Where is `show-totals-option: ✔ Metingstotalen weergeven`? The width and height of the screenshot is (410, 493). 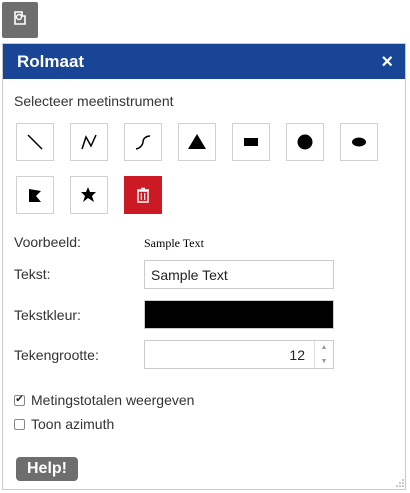 show-totals-option: ✔ Metingstotalen weergeven is located at coordinates (104, 400).